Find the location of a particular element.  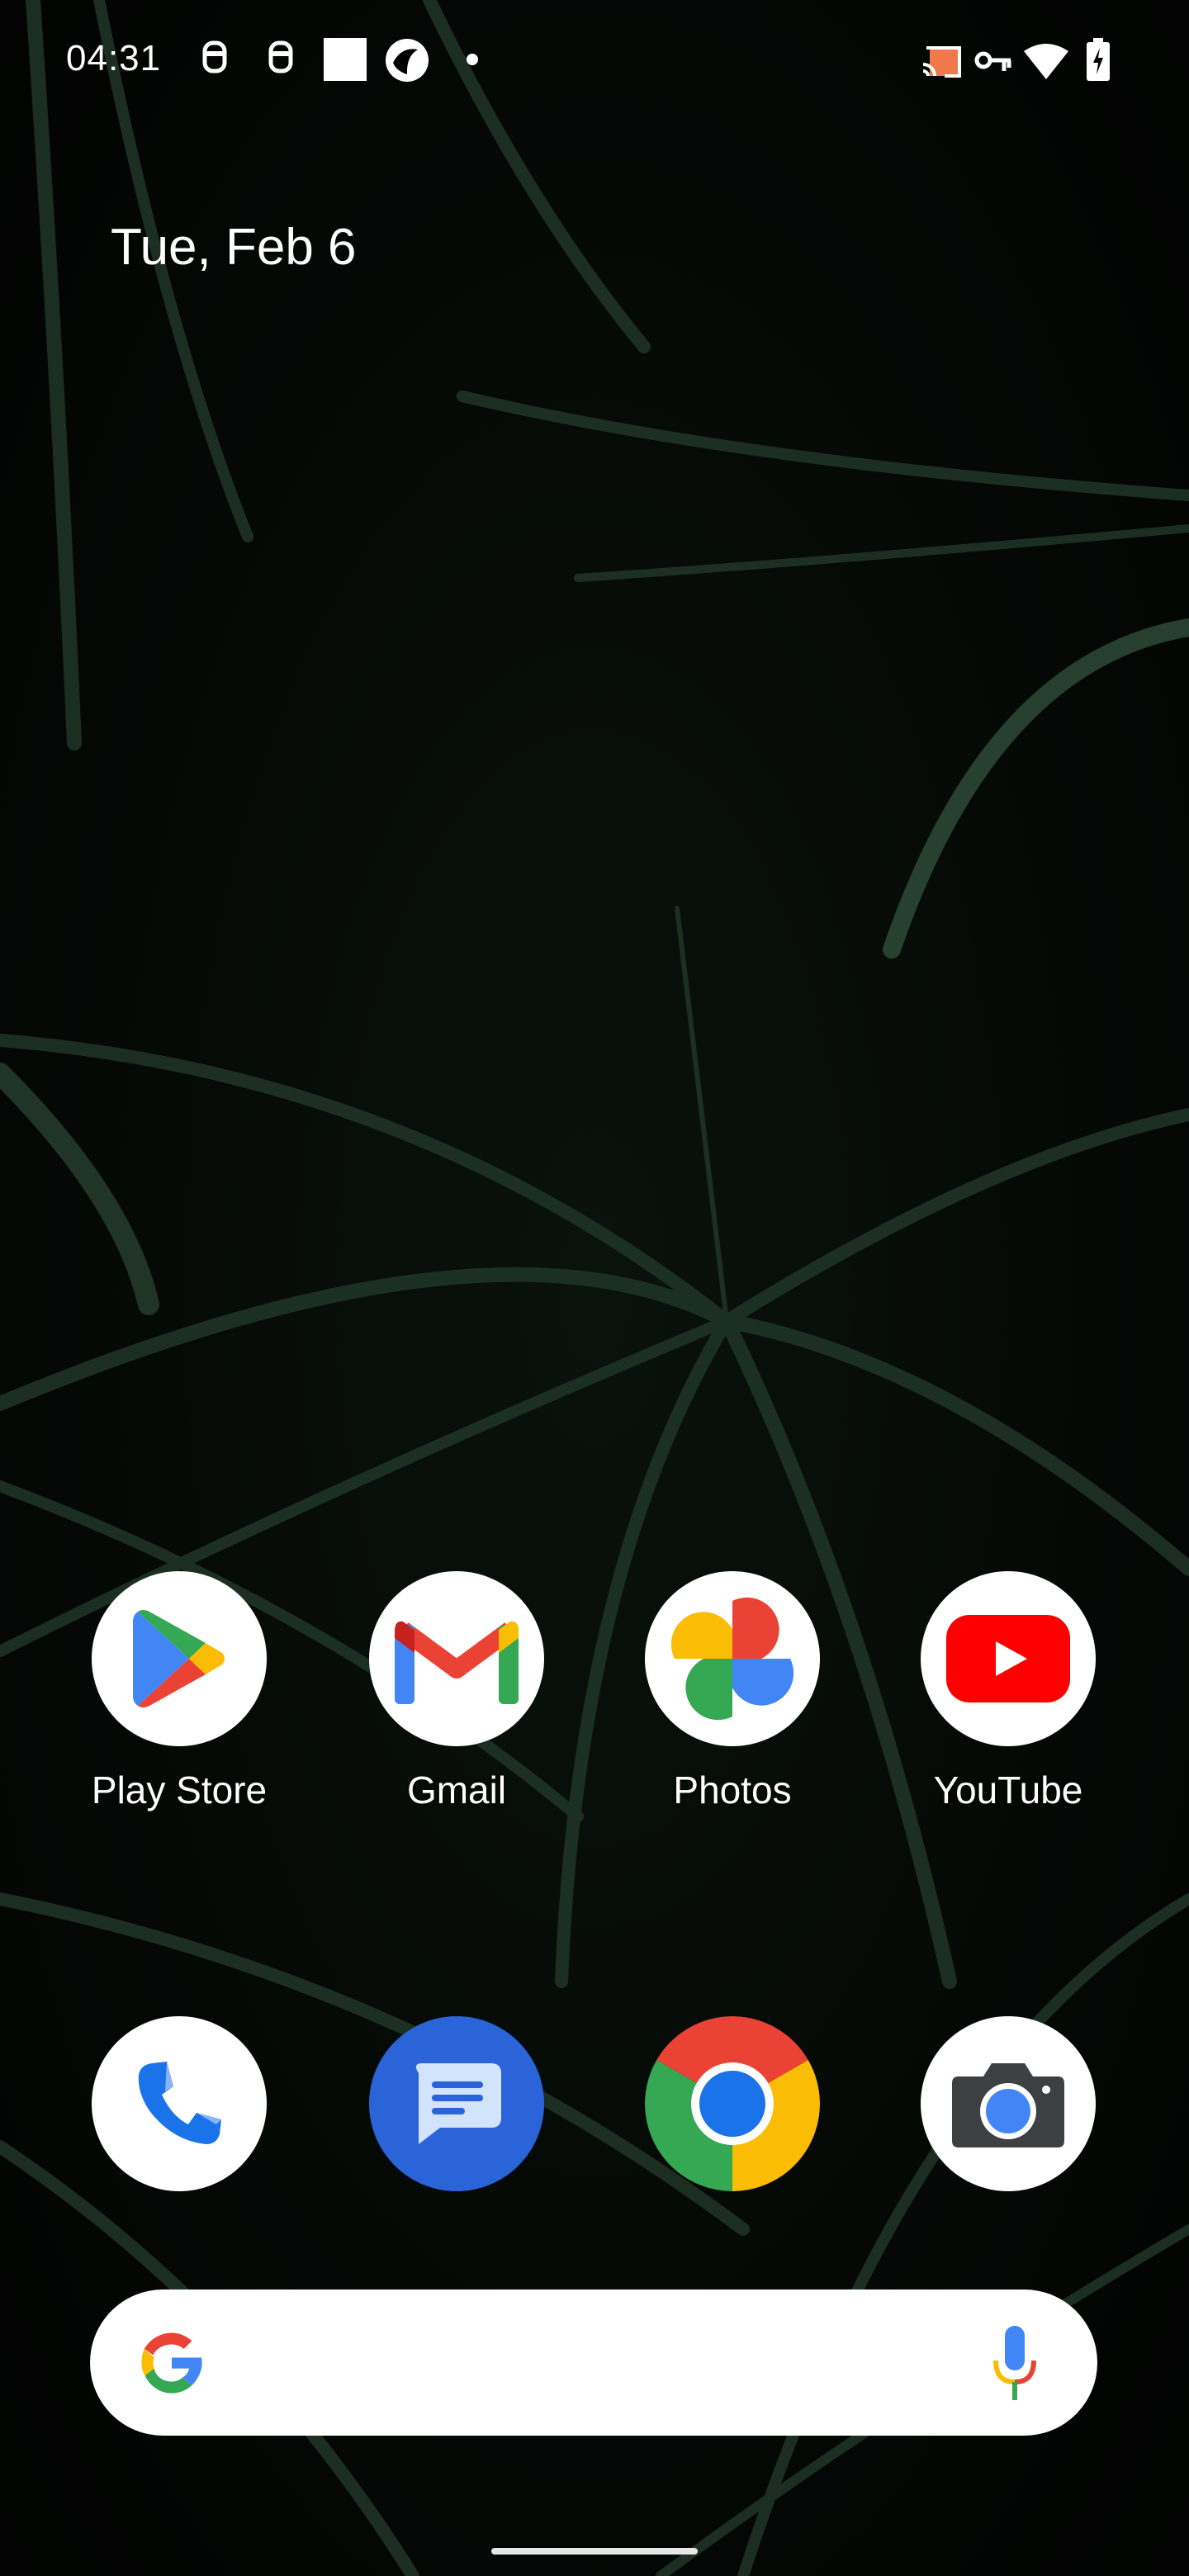

app-photos: Photos is located at coordinates (732, 1691).